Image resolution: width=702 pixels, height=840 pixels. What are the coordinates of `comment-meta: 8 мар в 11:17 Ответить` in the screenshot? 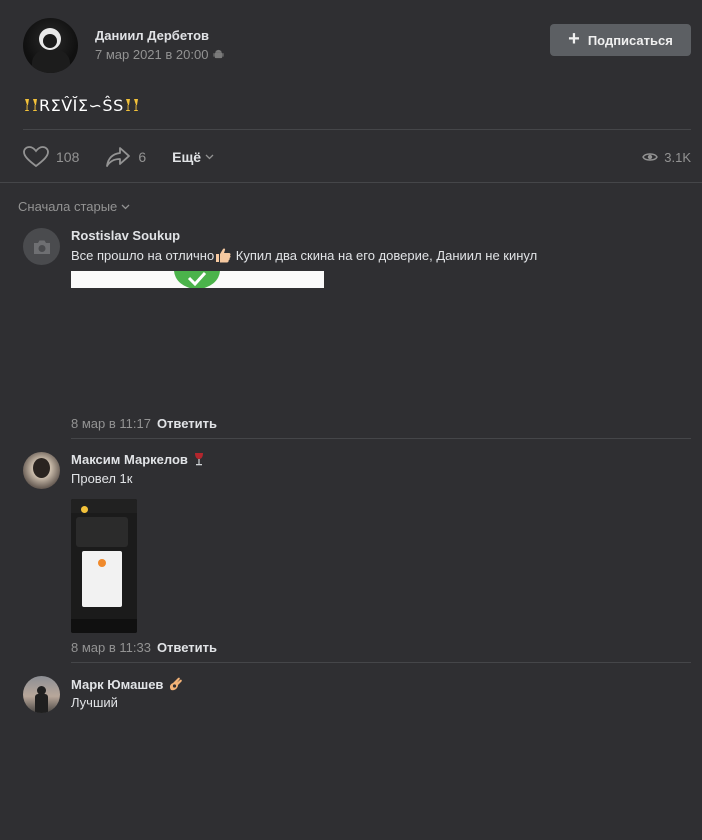 It's located at (144, 423).